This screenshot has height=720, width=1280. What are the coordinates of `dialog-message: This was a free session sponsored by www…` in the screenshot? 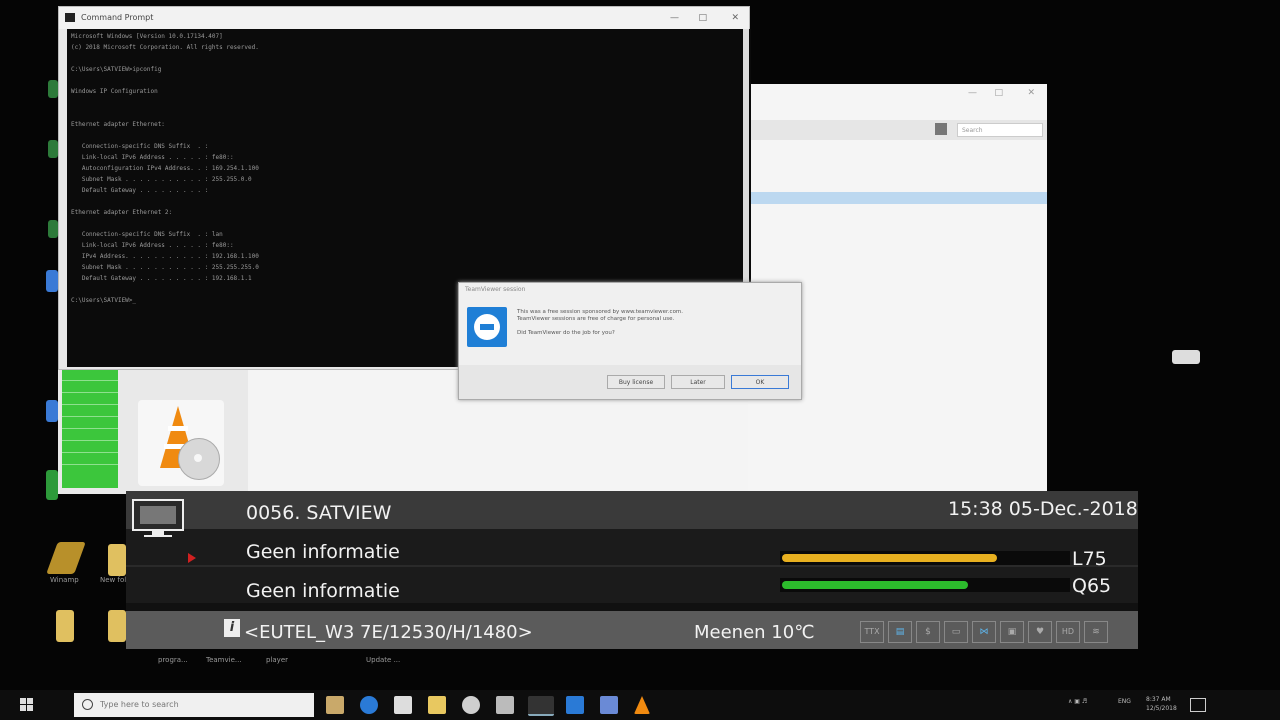 It's located at (652, 323).